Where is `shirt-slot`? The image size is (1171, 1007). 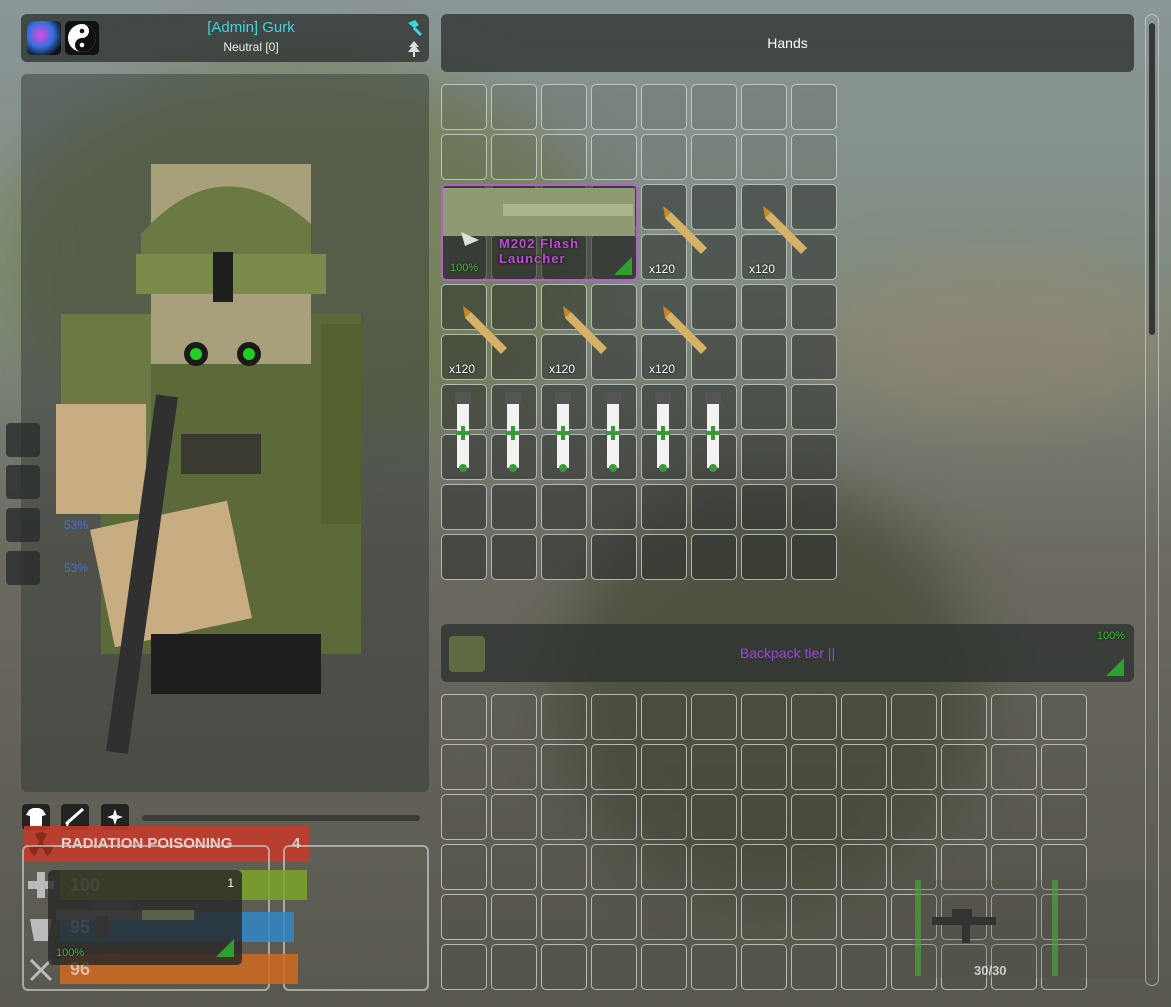
shirt-slot is located at coordinates (23, 525).